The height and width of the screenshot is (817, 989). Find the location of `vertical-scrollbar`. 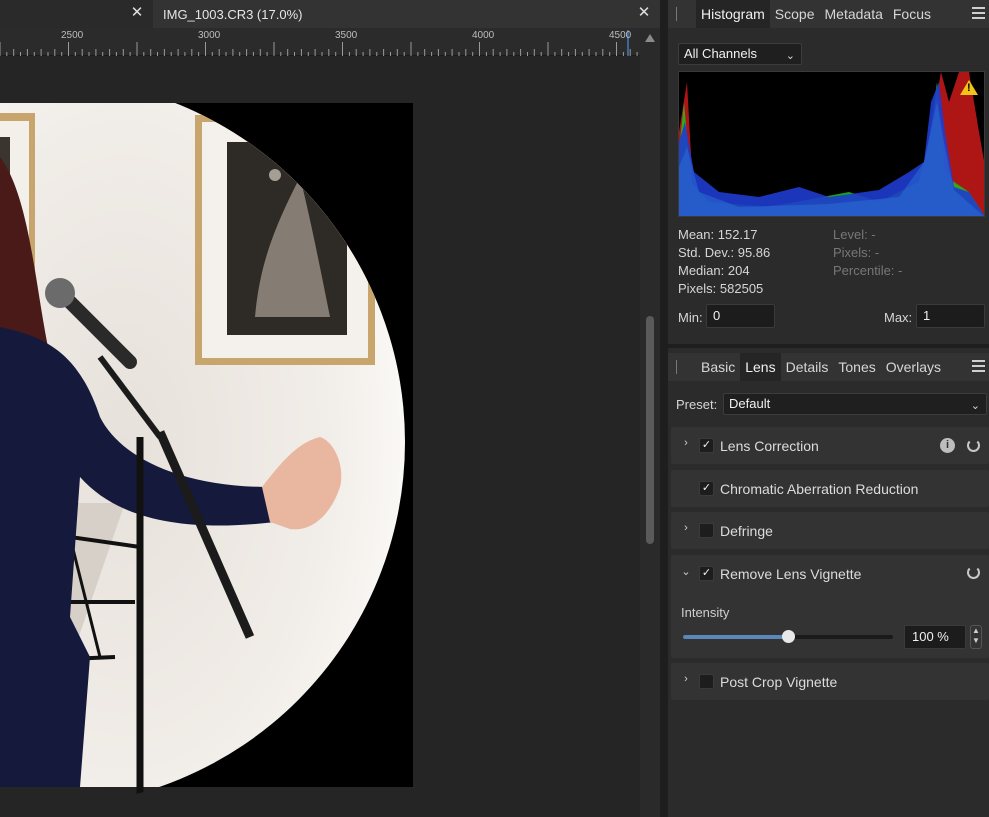

vertical-scrollbar is located at coordinates (650, 422).